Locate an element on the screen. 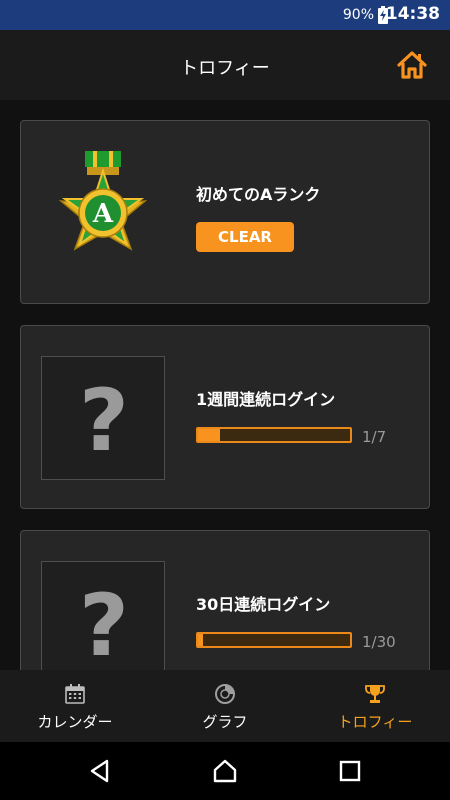 The height and width of the screenshot is (800, 450). trophy-title: 30日連続ログイン is located at coordinates (263, 604).